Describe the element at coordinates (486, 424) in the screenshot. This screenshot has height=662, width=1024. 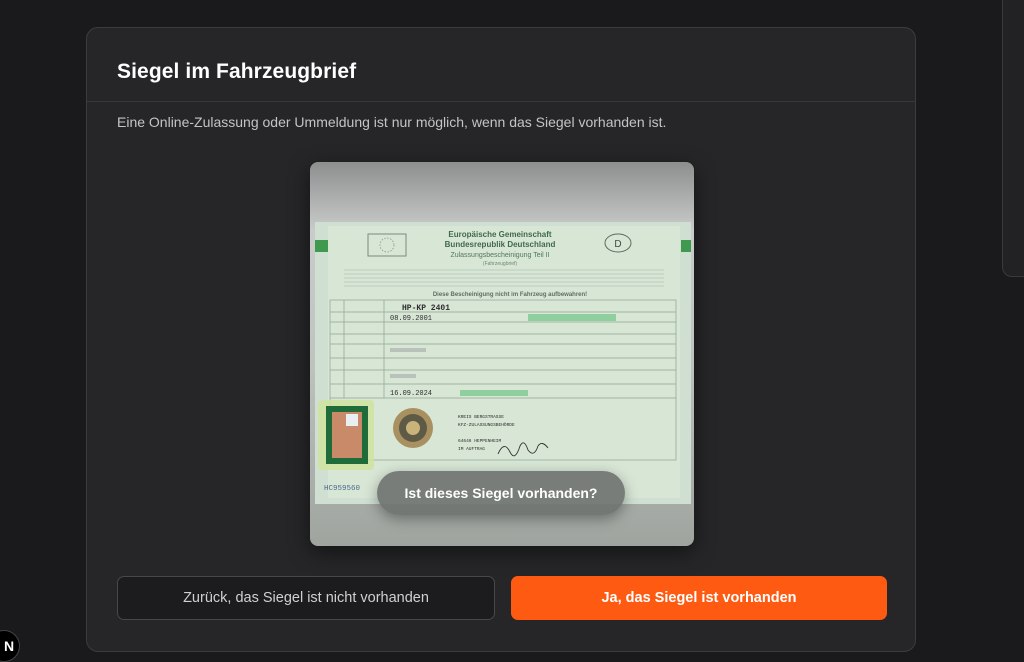
I see `authority-line2: KFZ-ZULASSUNGSBEHÖRDE` at that location.